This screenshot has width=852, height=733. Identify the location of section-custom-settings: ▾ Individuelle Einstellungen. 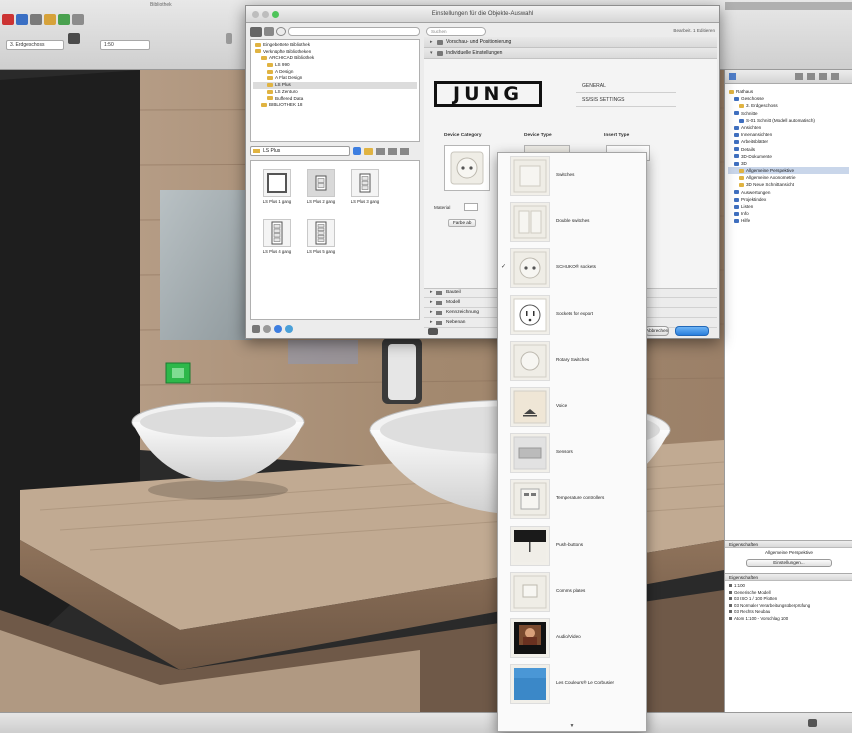
(570, 53).